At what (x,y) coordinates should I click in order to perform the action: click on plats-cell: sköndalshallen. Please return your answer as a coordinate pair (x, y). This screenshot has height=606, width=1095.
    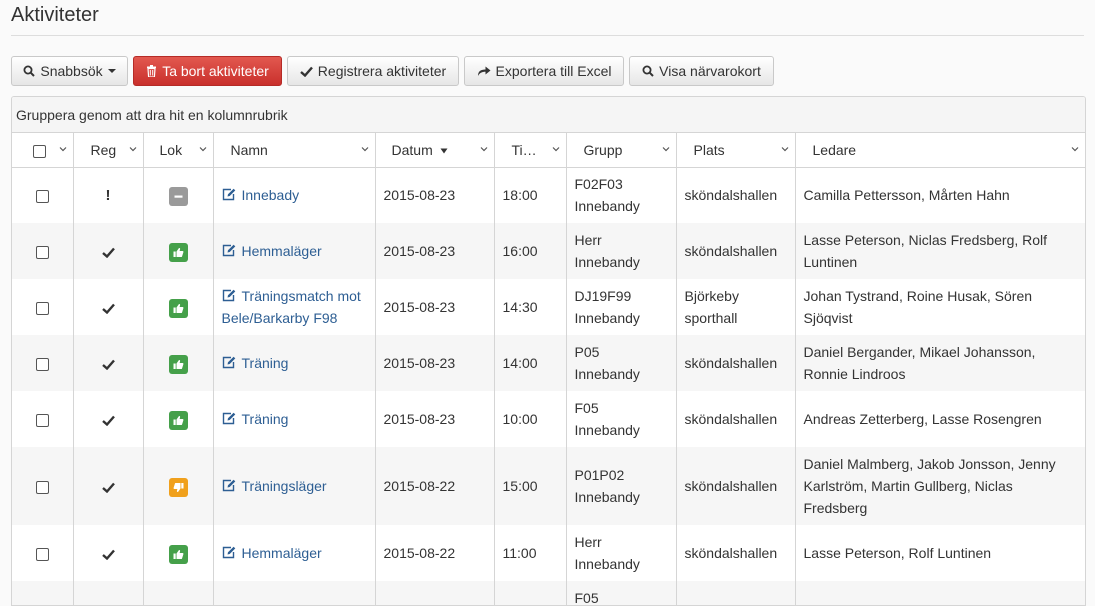
    Looking at the image, I should click on (736, 419).